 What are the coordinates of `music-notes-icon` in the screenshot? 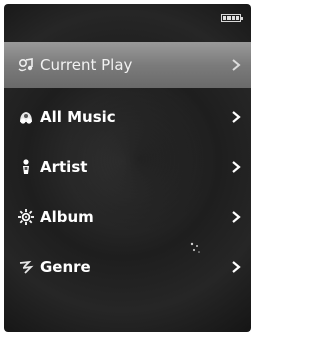 It's located at (26, 117).